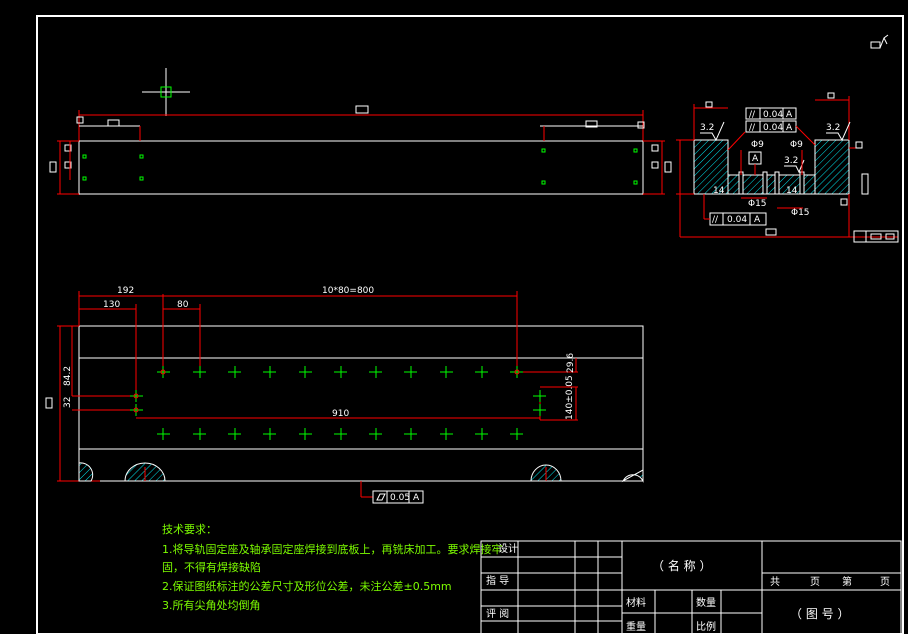  What do you see at coordinates (833, 128) in the screenshot?
I see `roughness-right-label: 3.2` at bounding box center [833, 128].